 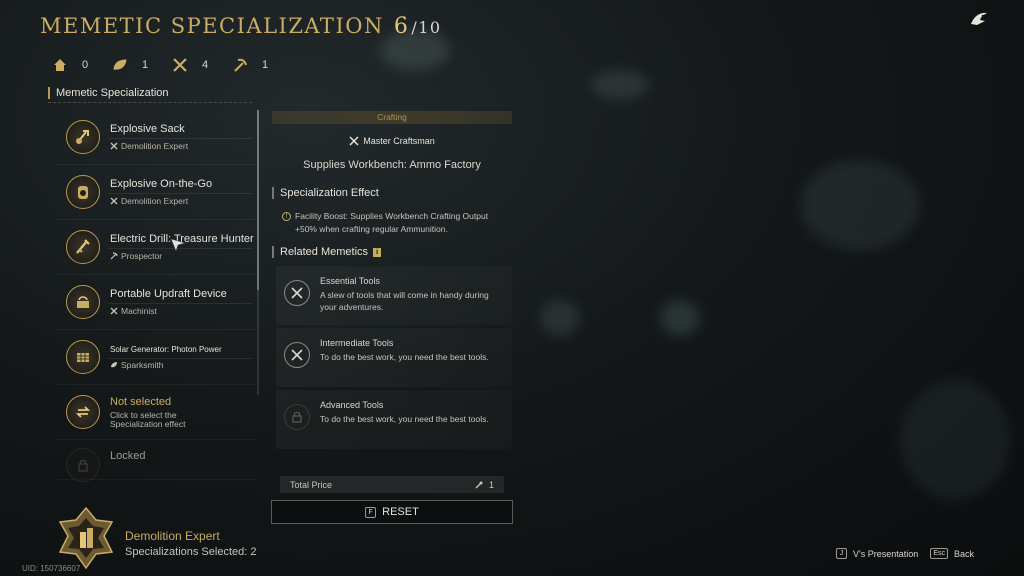 I want to click on stat-home: 0, so click(x=82, y=65).